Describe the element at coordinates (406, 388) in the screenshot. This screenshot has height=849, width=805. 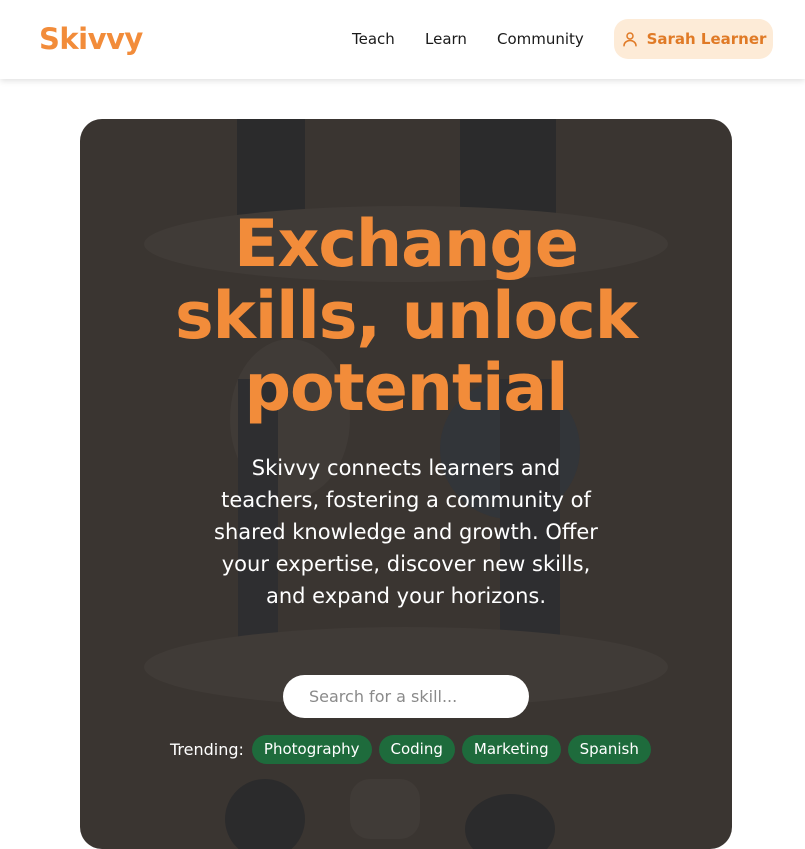
I see `hero-title-line-3: potential` at that location.